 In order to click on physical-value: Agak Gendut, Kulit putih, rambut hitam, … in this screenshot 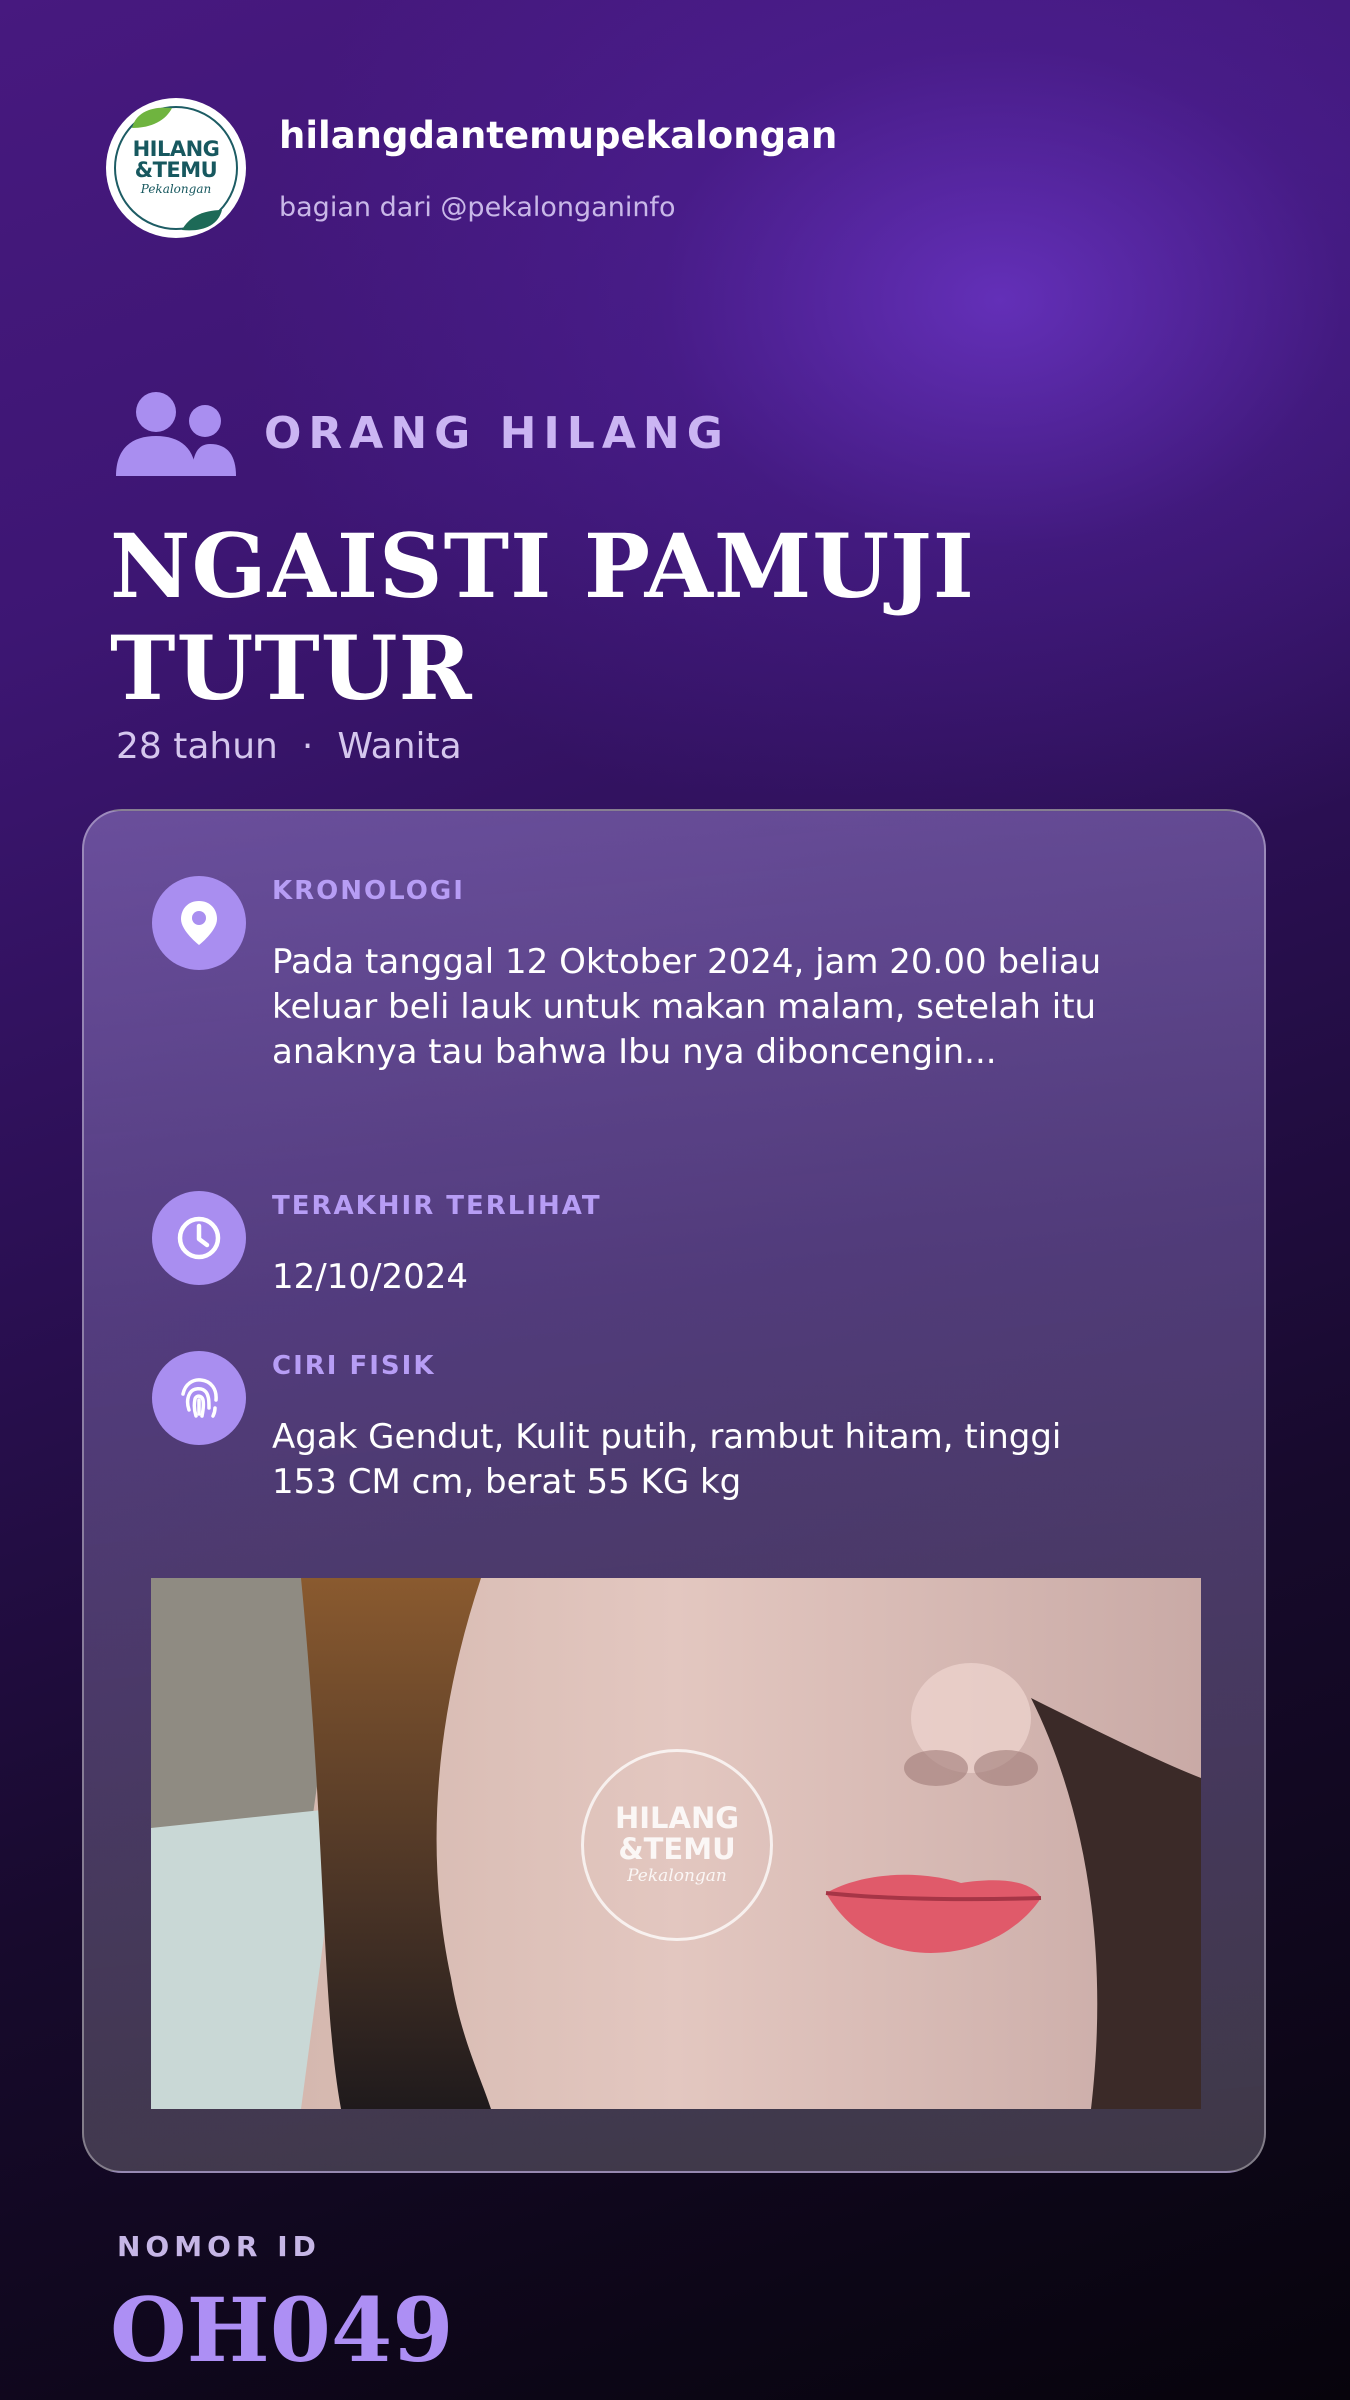, I will do `click(667, 1459)`.